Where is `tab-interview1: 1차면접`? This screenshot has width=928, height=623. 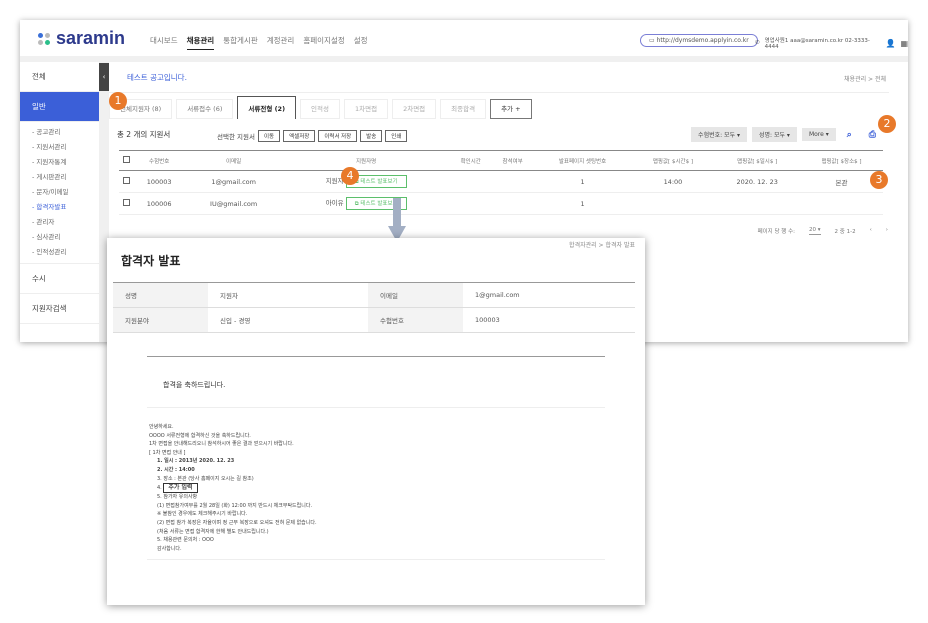 tab-interview1: 1차면접 is located at coordinates (366, 109).